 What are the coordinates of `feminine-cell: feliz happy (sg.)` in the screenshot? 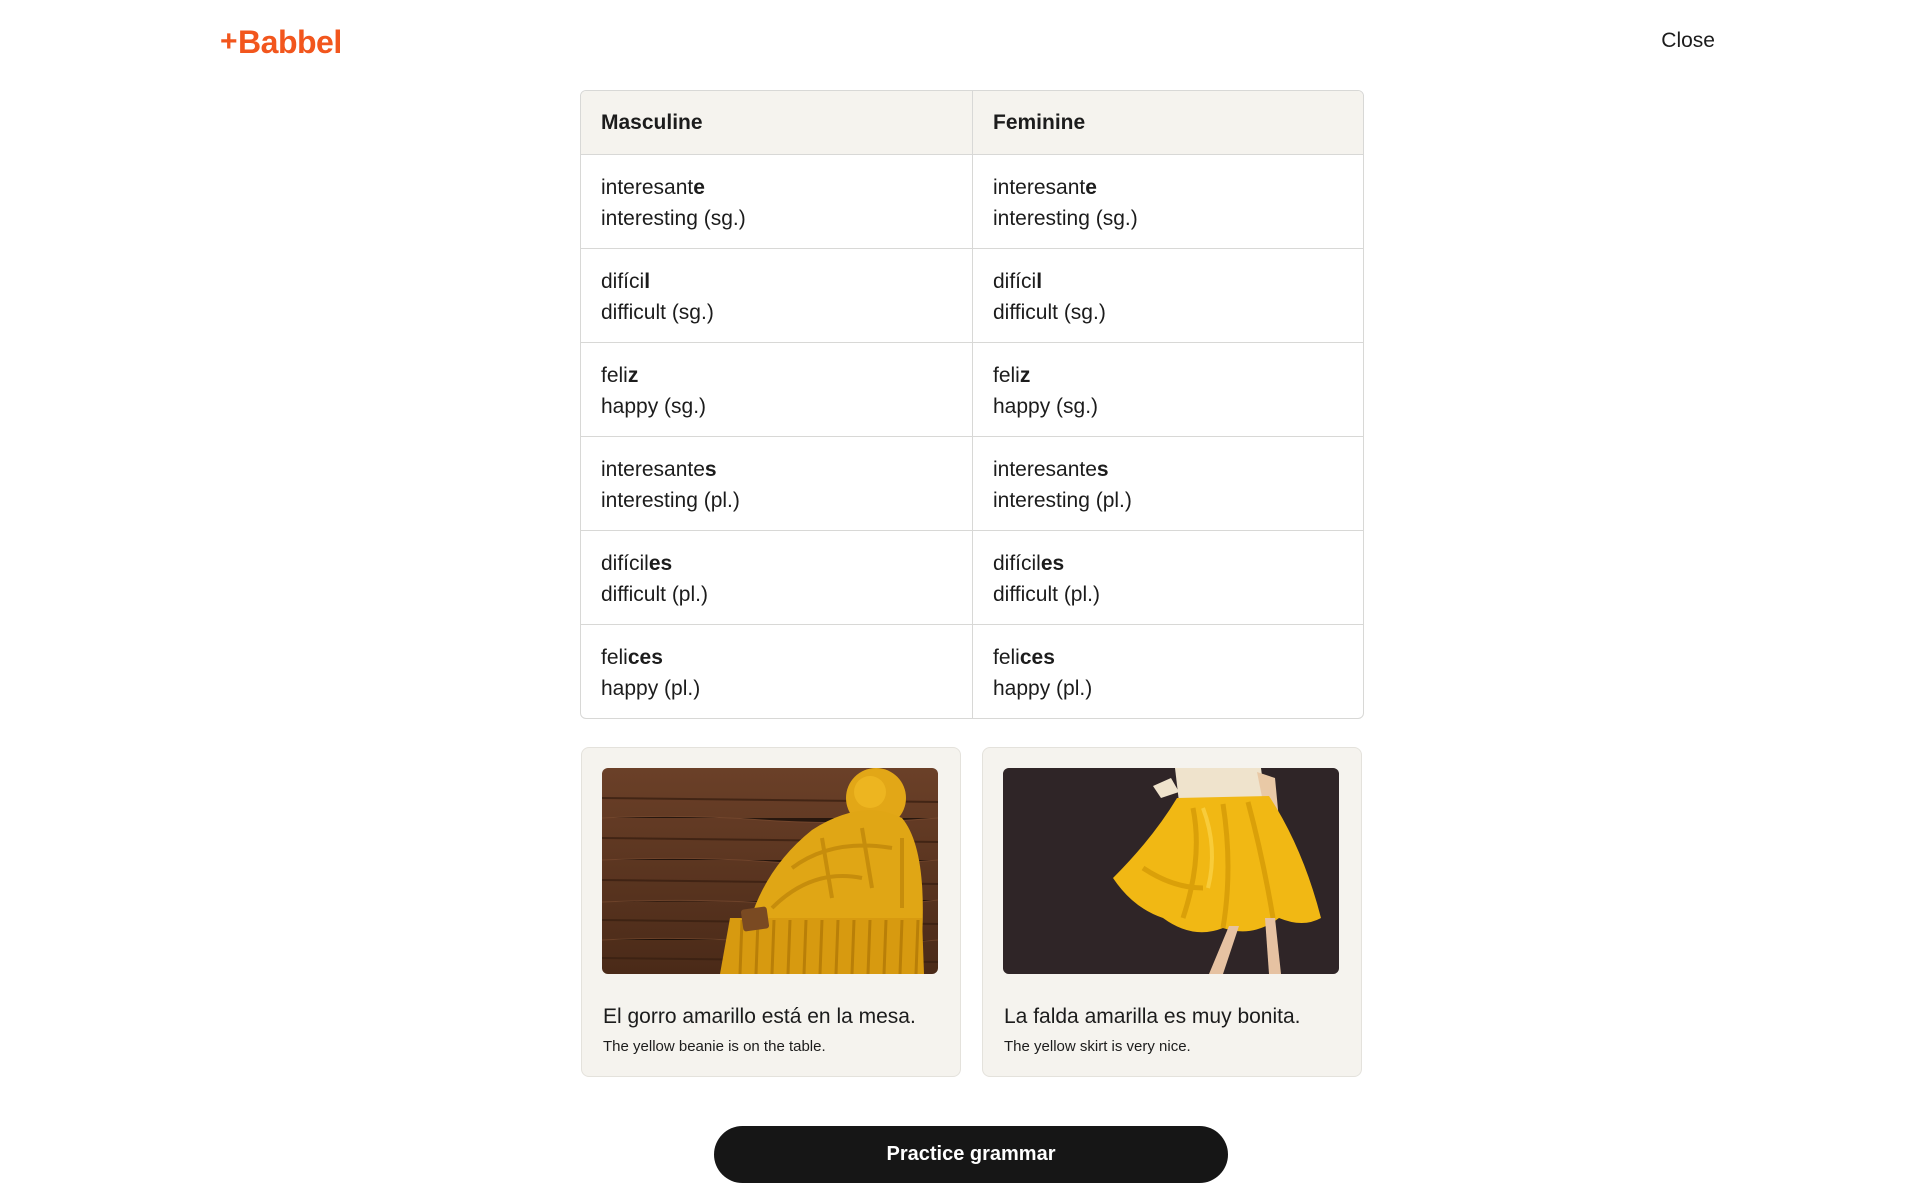 It's located at (1167, 390).